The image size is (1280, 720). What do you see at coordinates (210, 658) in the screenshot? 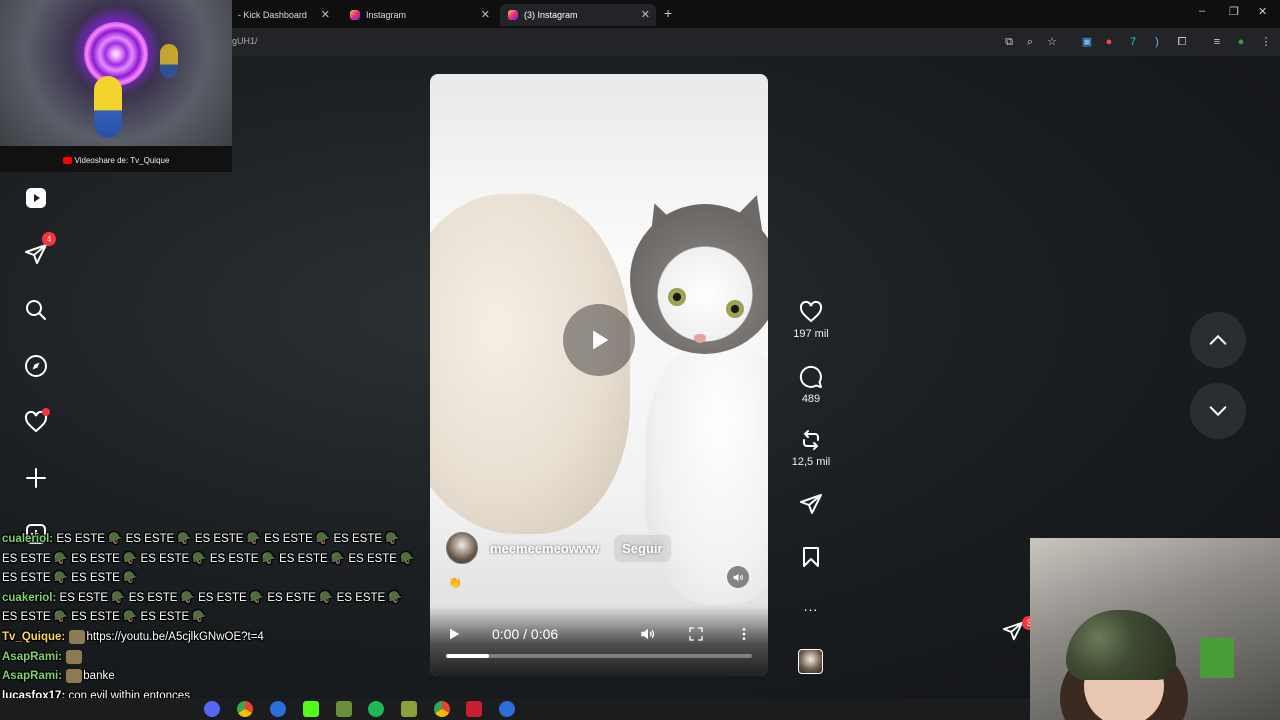
I see `chat-message: AsapRami:` at bounding box center [210, 658].